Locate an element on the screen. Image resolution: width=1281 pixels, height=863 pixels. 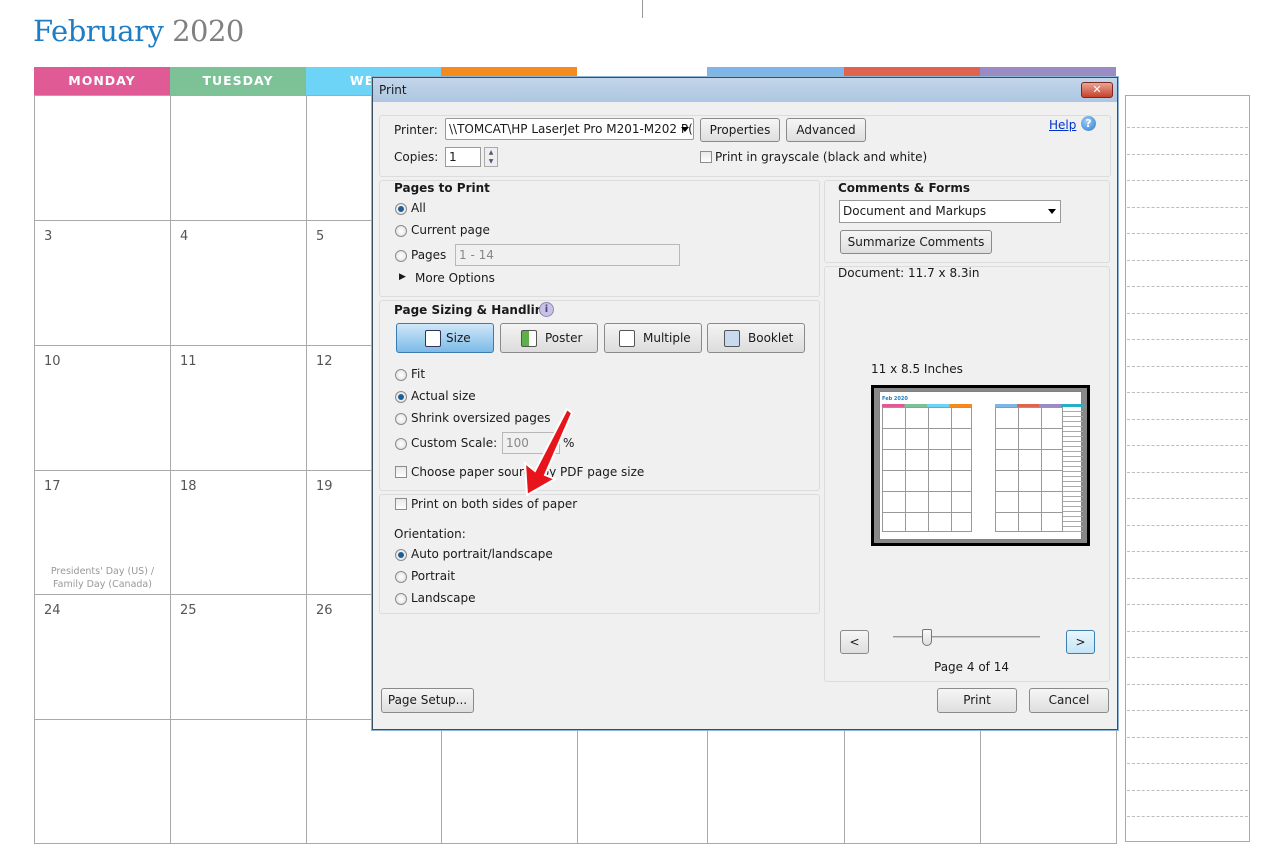
advanced-button: Advanced is located at coordinates (826, 130).